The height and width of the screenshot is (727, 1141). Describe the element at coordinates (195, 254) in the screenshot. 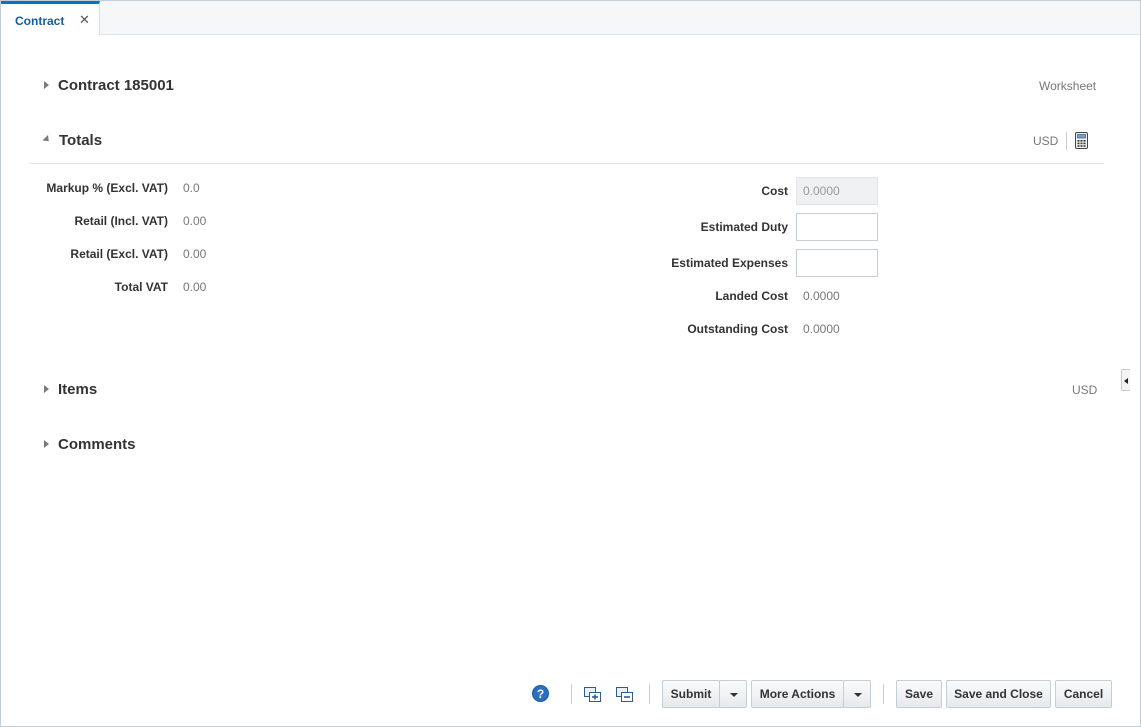

I see `retail-excl-vat-value: 0.00` at that location.